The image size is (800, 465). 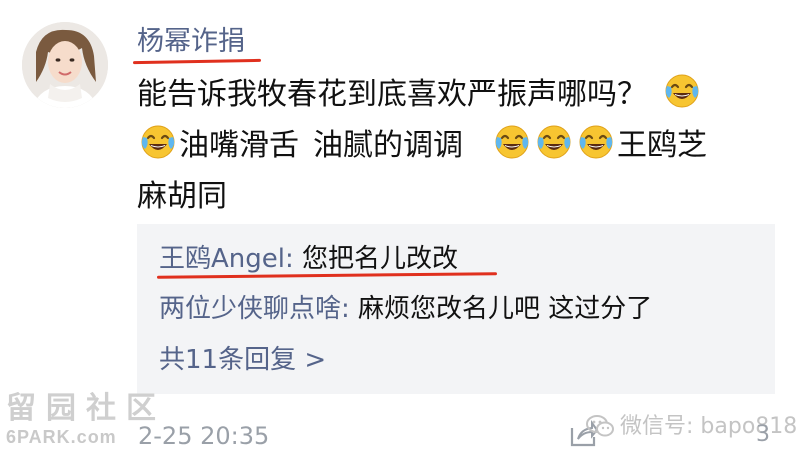 What do you see at coordinates (222, 259) in the screenshot?
I see `reply-author: 王鸥Angel` at bounding box center [222, 259].